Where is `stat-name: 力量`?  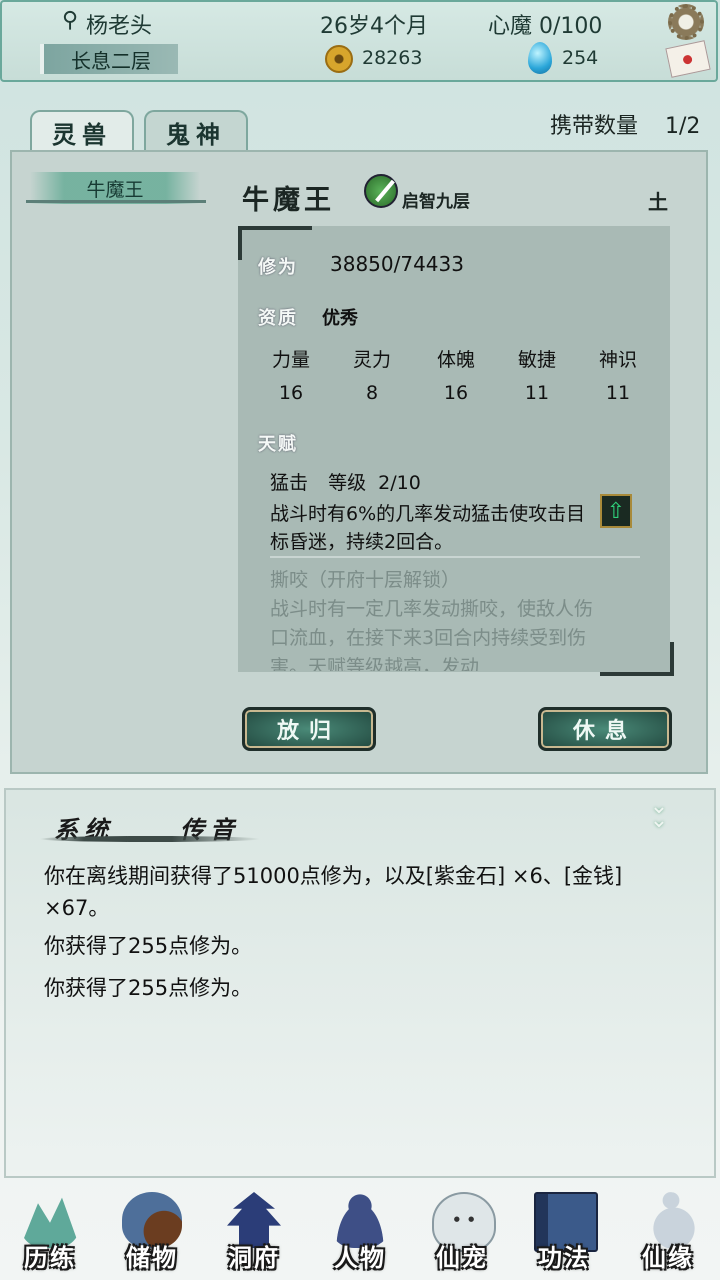 stat-name: 力量 is located at coordinates (290, 360).